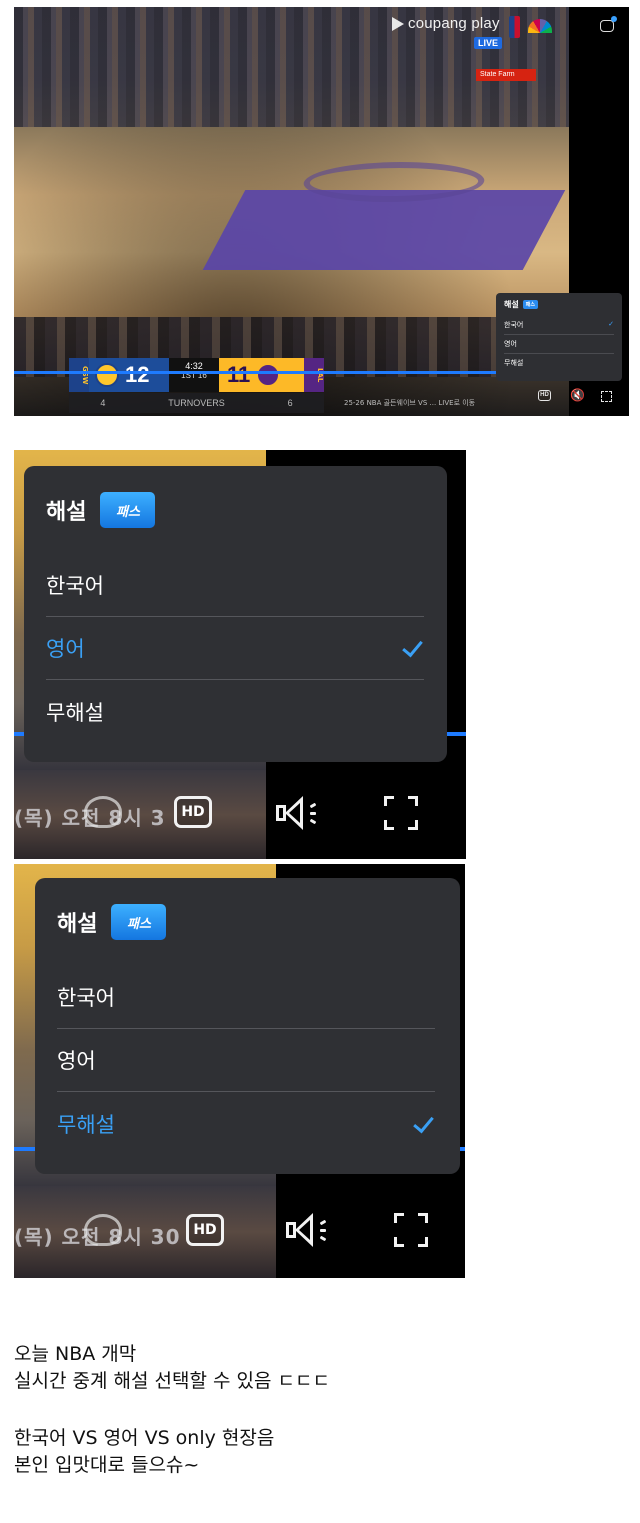 The width and height of the screenshot is (640, 1523). I want to click on check-icon: ✓, so click(611, 324).